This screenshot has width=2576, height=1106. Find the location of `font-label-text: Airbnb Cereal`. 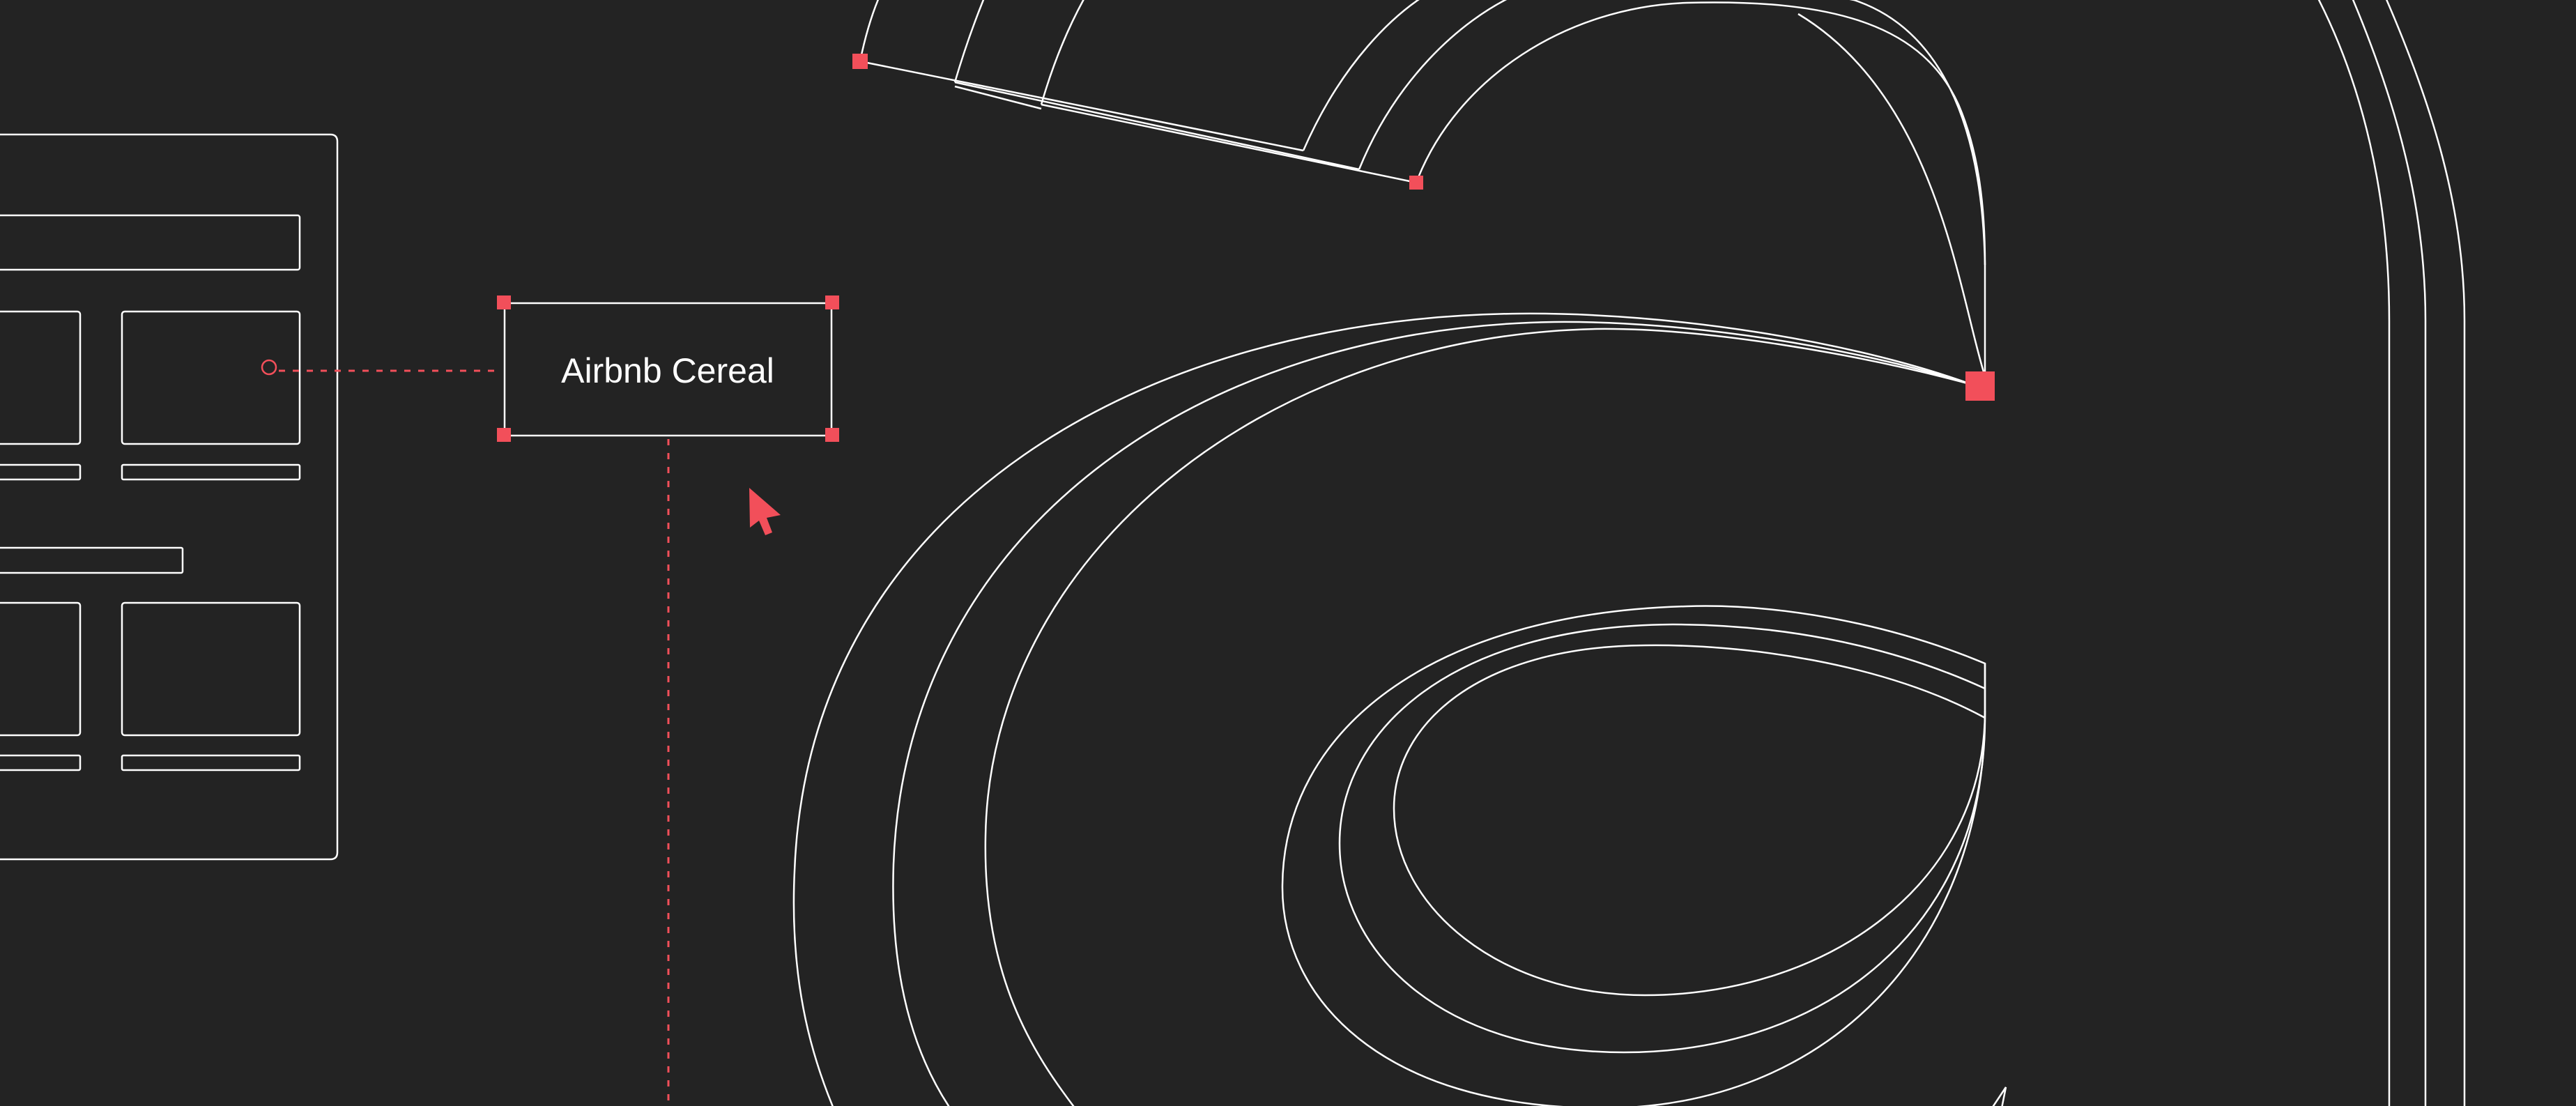

font-label-text: Airbnb Cereal is located at coordinates (667, 370).